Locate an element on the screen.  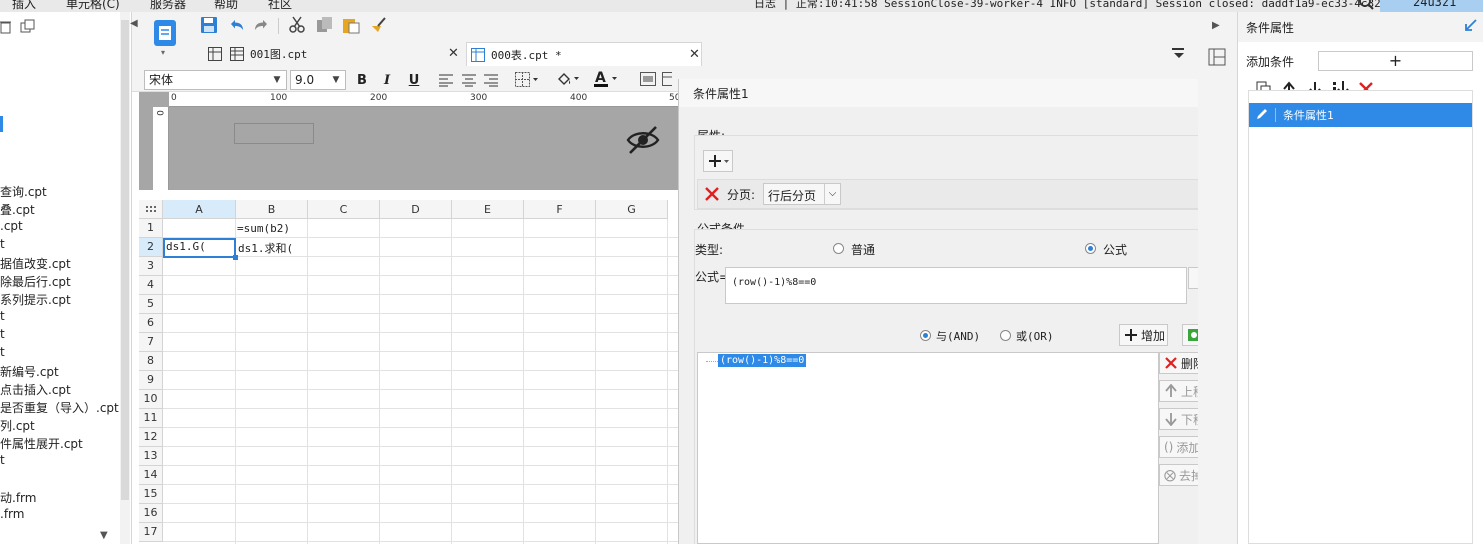
cell-b2: ds1.求和( is located at coordinates (265, 248).